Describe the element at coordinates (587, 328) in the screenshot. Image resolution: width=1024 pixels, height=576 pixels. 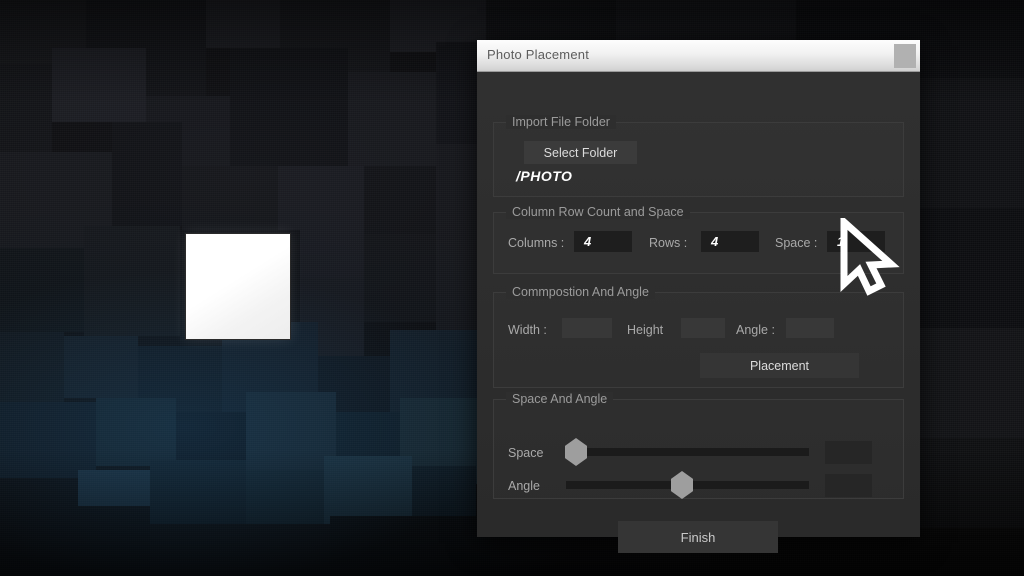
I see `width-input` at that location.